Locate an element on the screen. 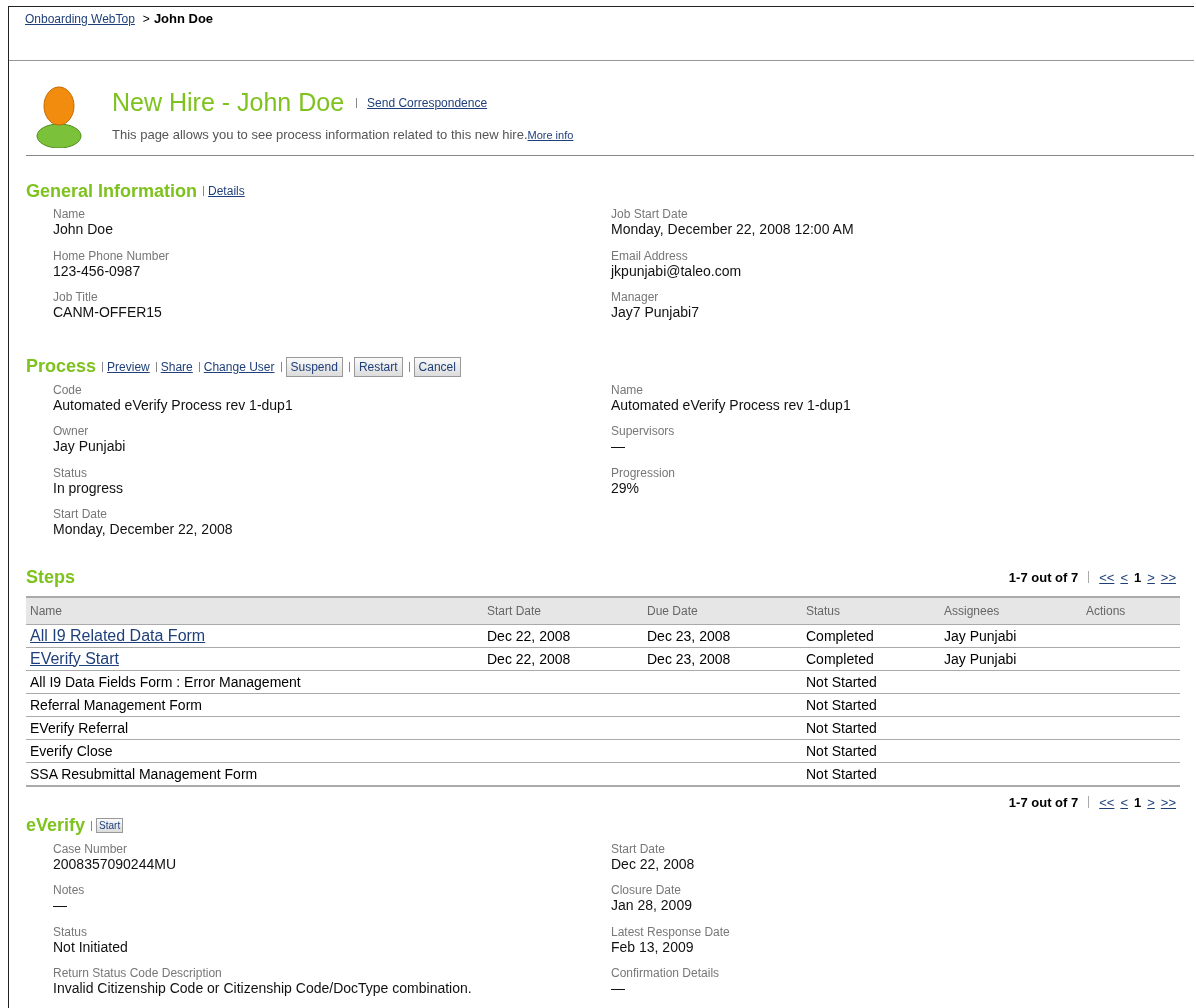  field-value: Dec 22, 2008 is located at coordinates (653, 863).